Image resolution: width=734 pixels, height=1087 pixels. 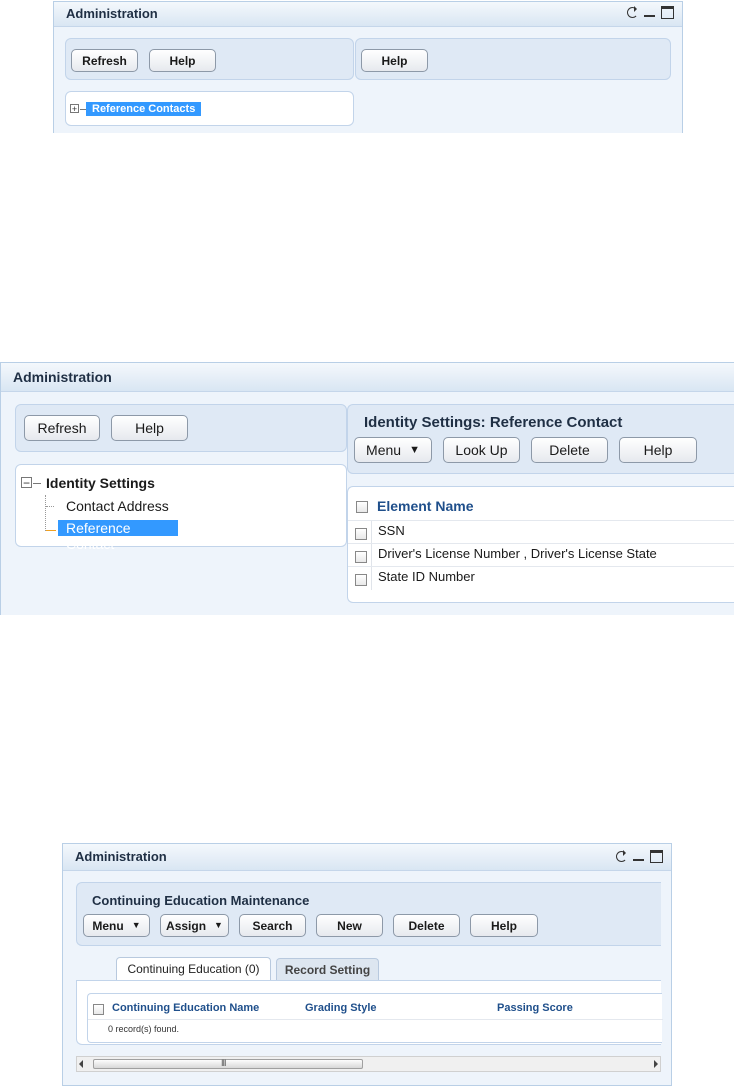 I want to click on assign-button: Assign ▼, so click(x=194, y=925).